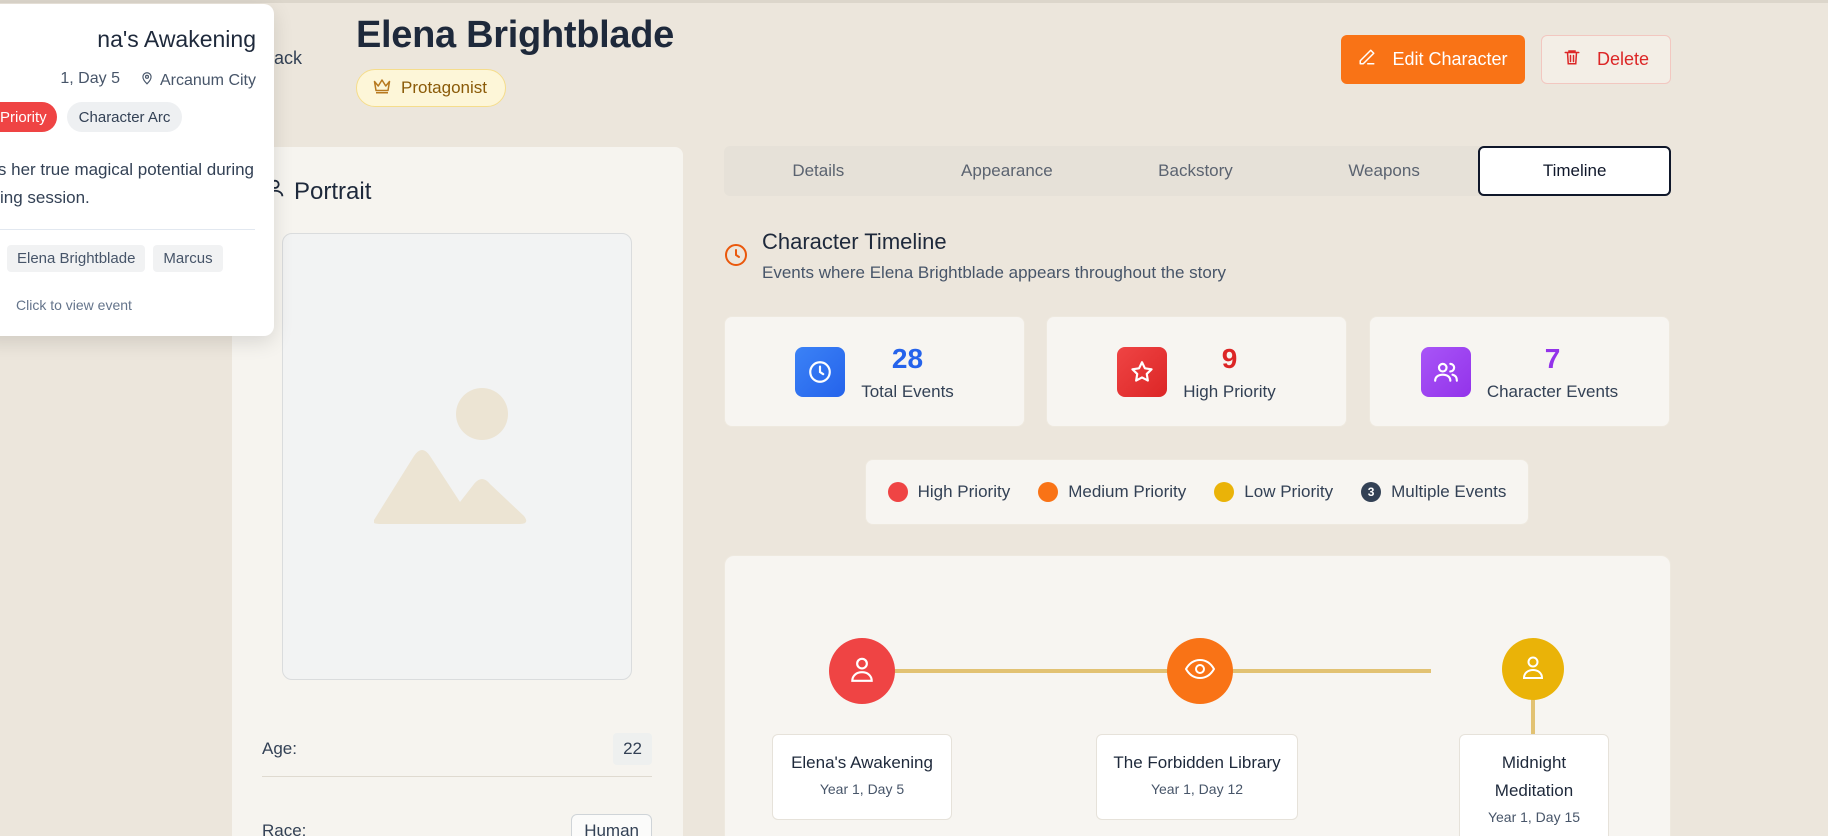  Describe the element at coordinates (28, 117) in the screenshot. I see `priority-tag: Priority` at that location.